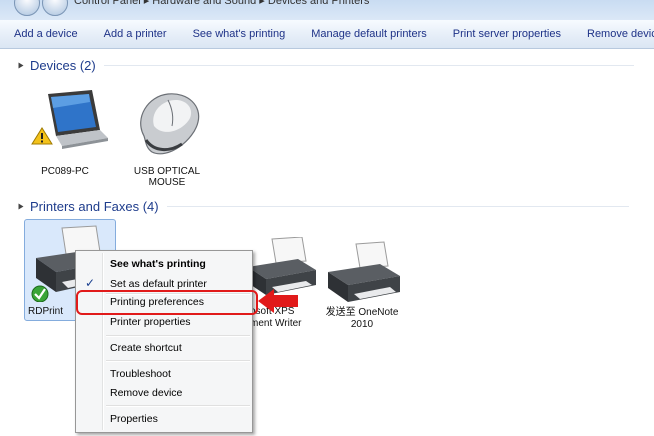 This screenshot has height=436, width=654. What do you see at coordinates (167, 182) in the screenshot?
I see `device-label-line2: MOUSE` at bounding box center [167, 182].